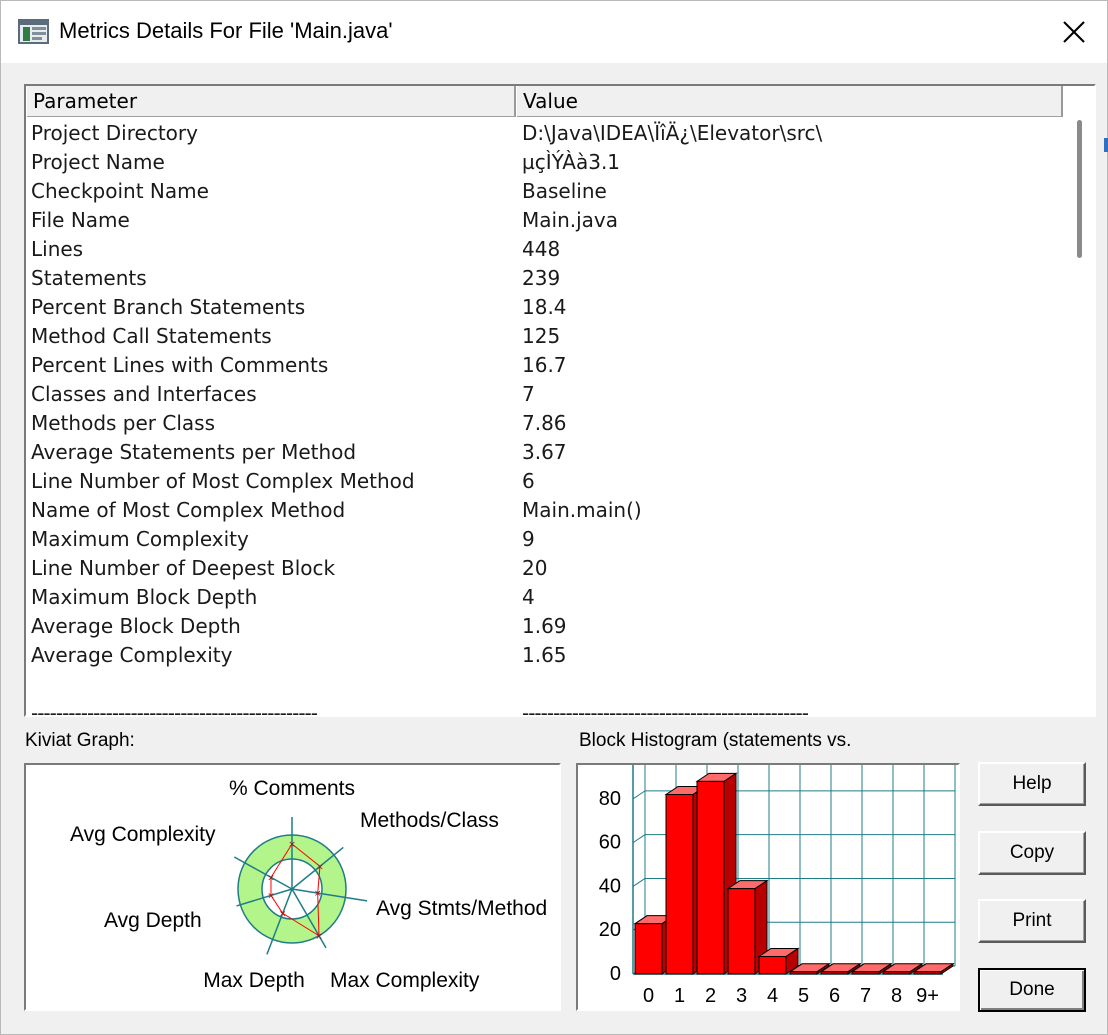 This screenshot has height=1035, width=1108. Describe the element at coordinates (610, 886) in the screenshot. I see `histogram-y-tick-label: 40` at that location.